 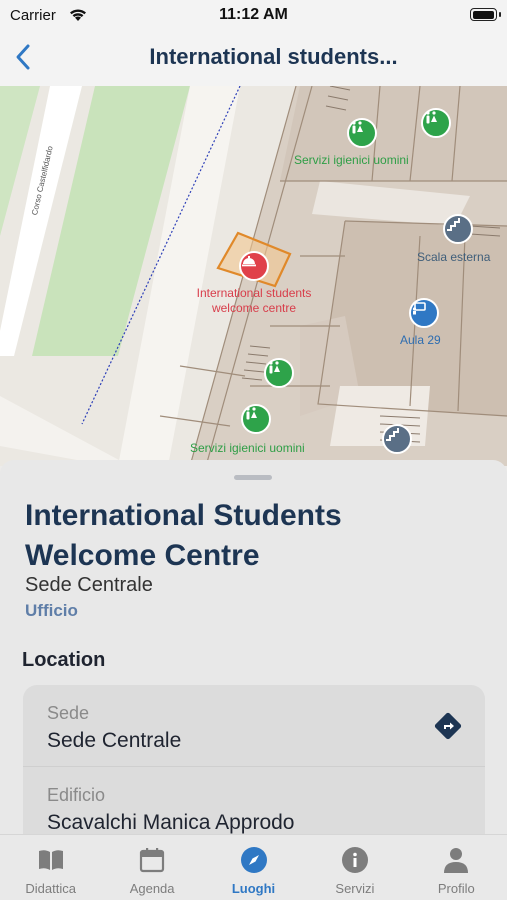 I want to click on tab-luoghi: Luoghi, so click(x=253, y=867).